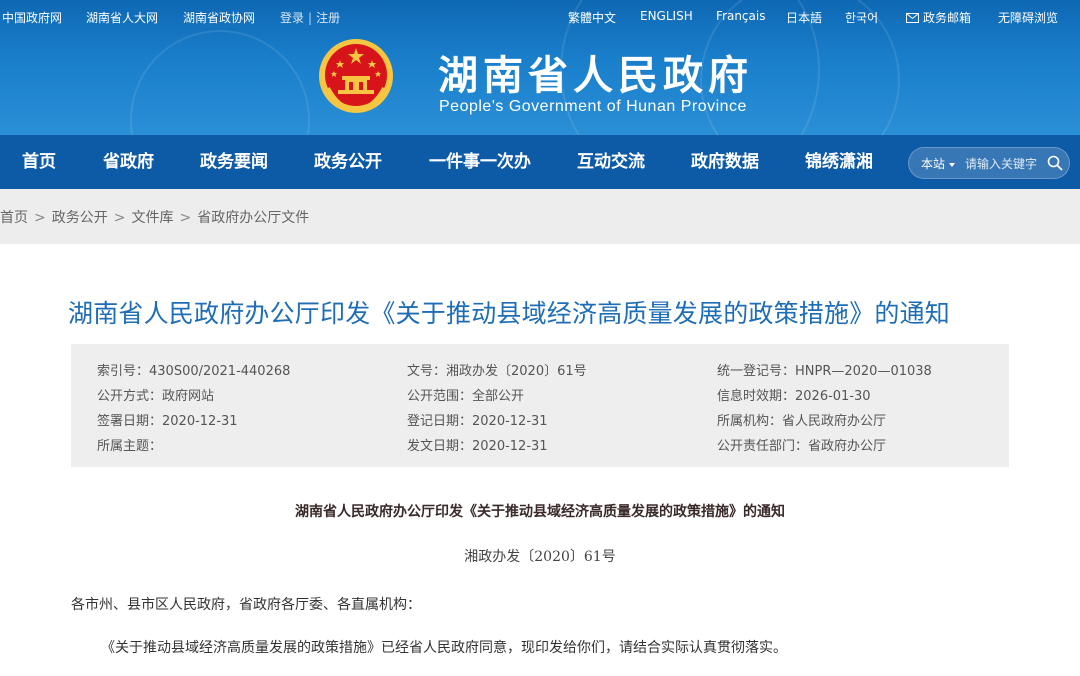  What do you see at coordinates (253, 217) in the screenshot?
I see `breadcrumb-office-documents: 省政府办公厅文件` at bounding box center [253, 217].